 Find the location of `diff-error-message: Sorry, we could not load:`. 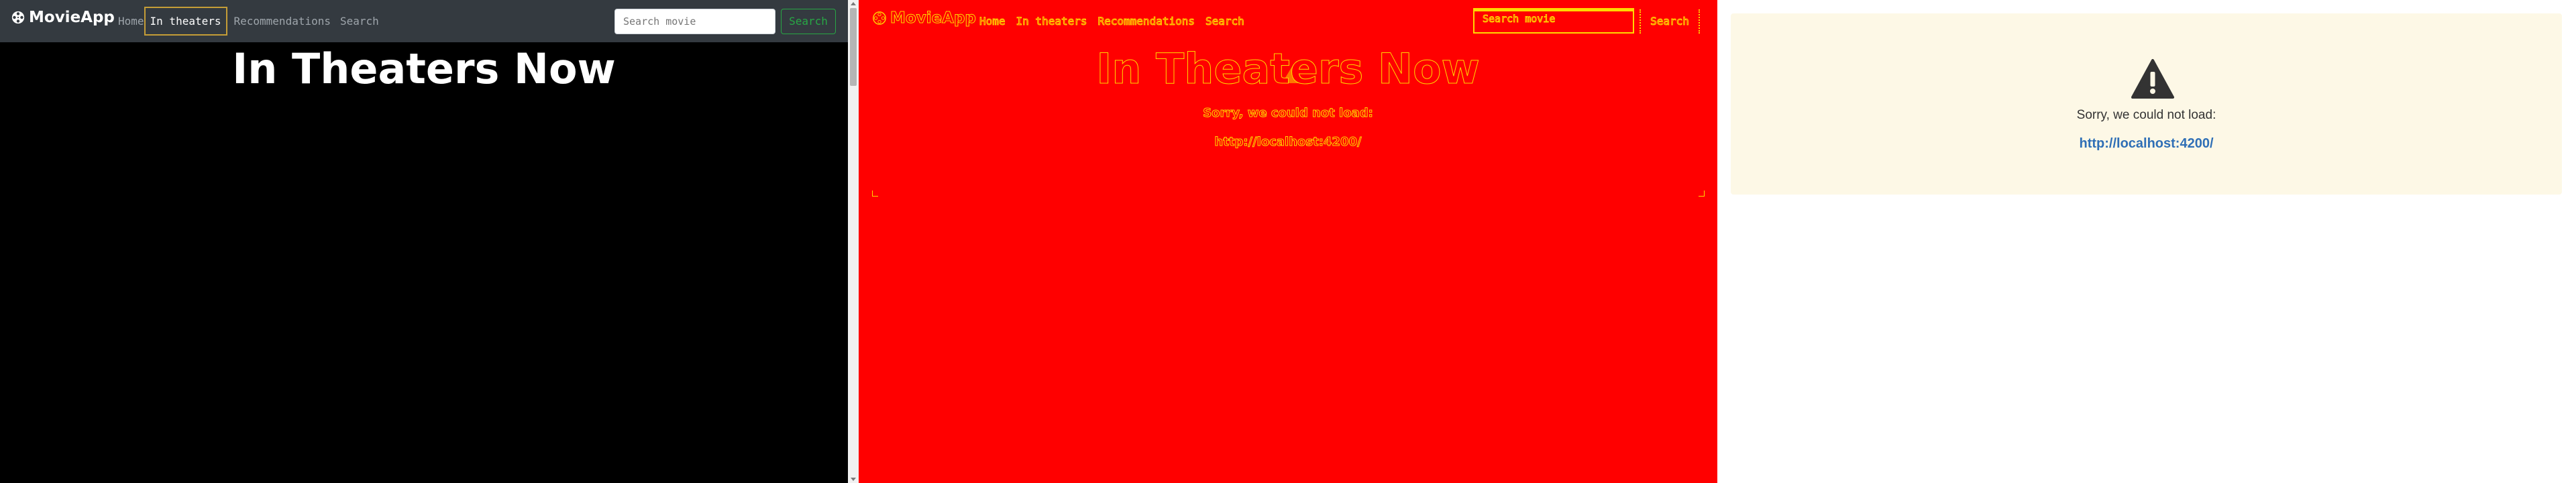

diff-error-message: Sorry, we could not load: is located at coordinates (1288, 113).